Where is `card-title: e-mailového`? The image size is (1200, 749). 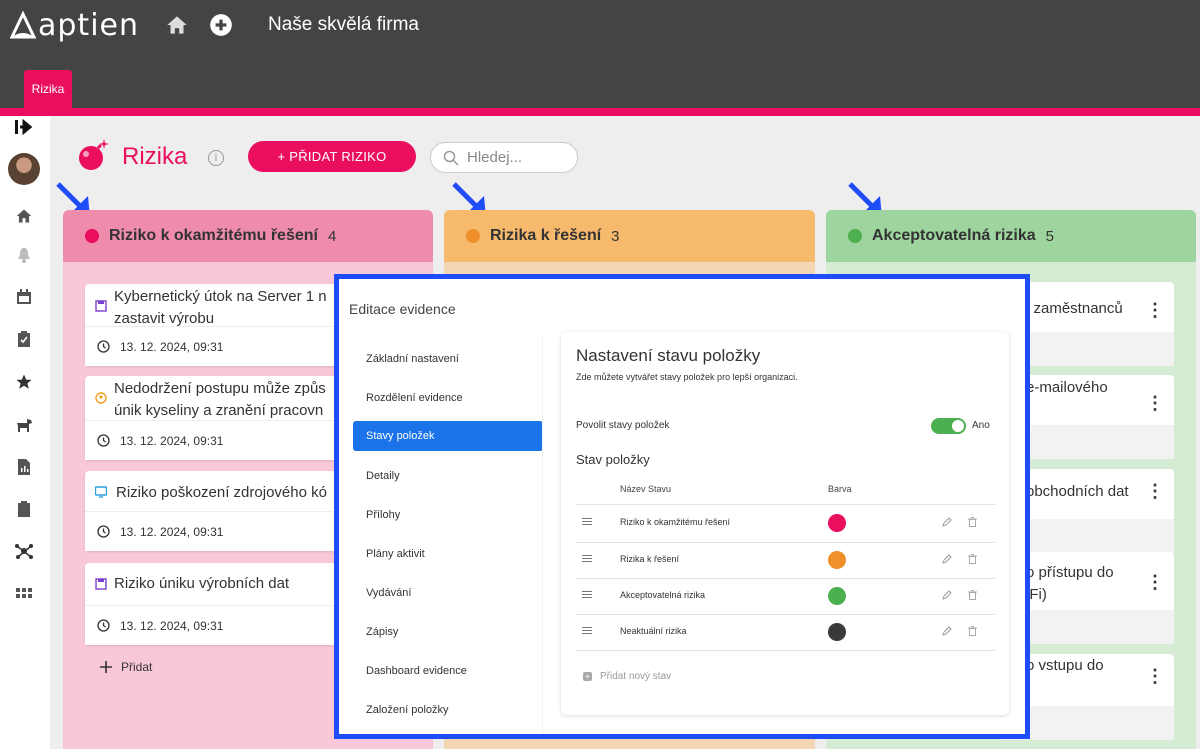
card-title: e-mailového is located at coordinates (1067, 387).